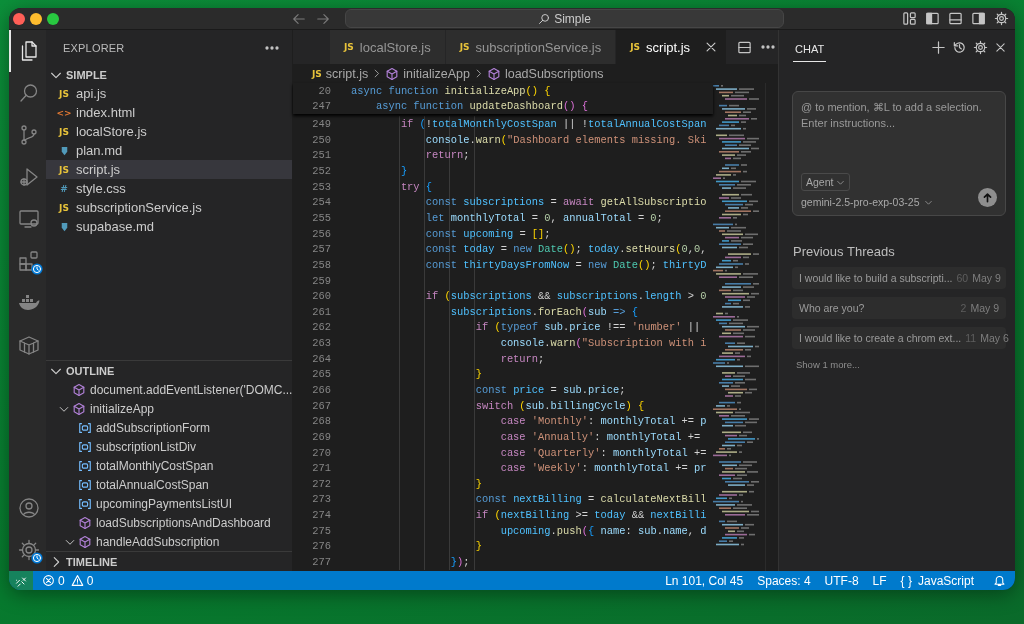  I want to click on close-icon, so click(1000, 47).